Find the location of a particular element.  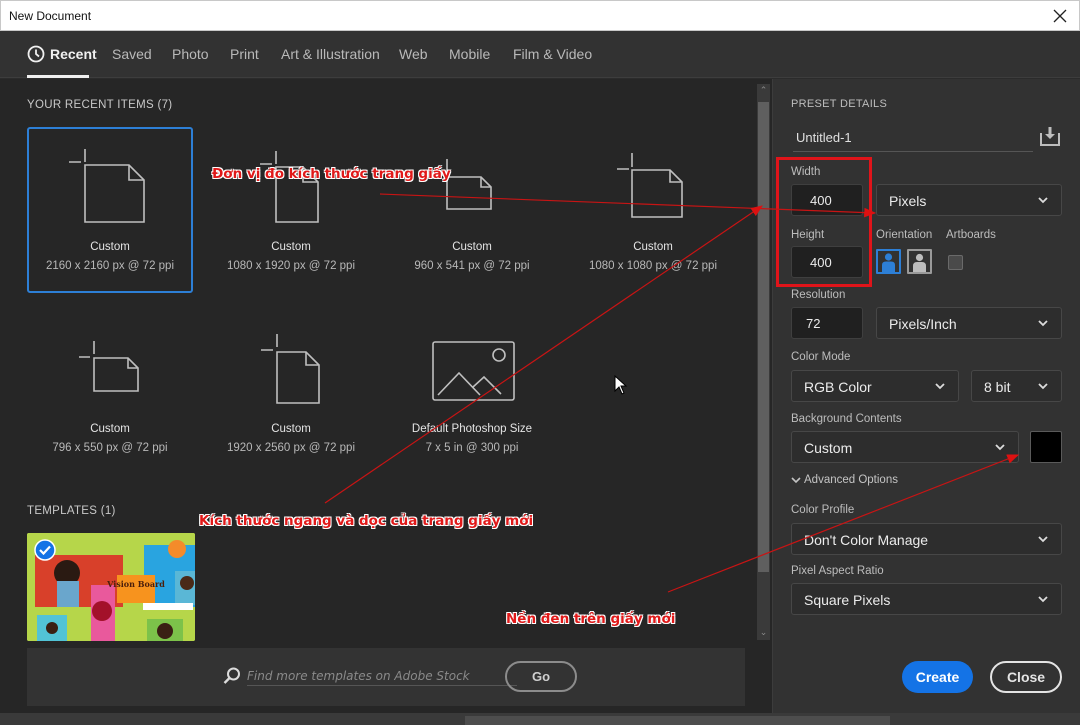

title-bar: New Document is located at coordinates (540, 15).